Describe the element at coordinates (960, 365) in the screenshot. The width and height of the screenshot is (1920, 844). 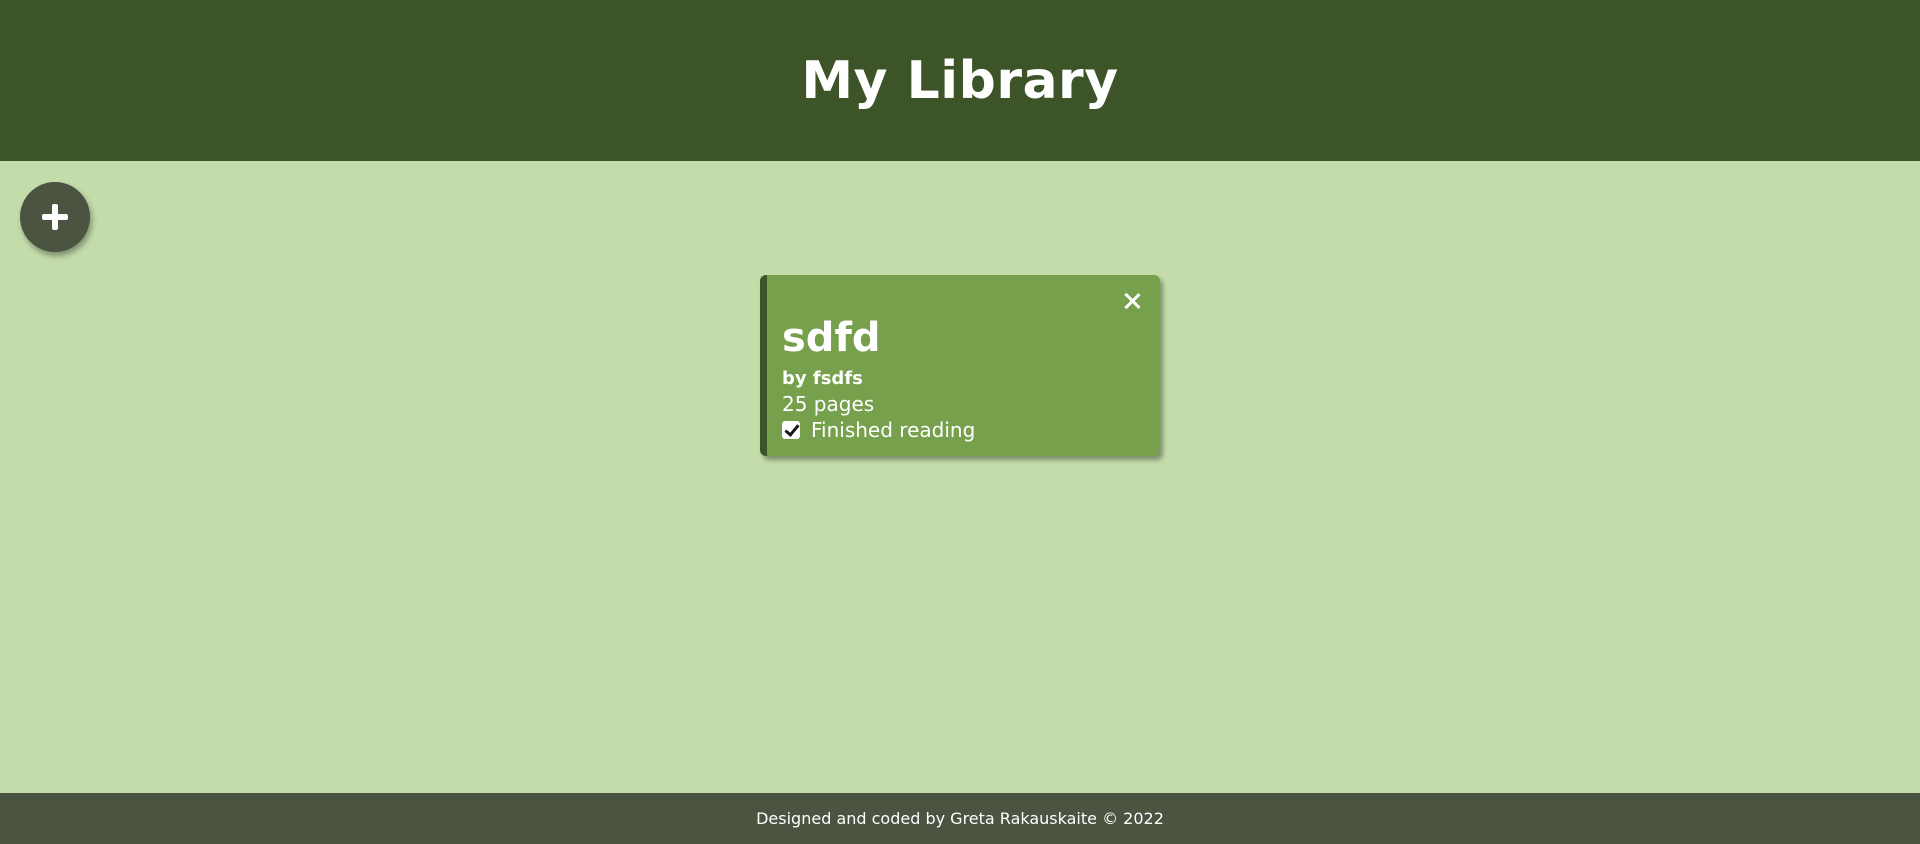
I see `book-card: sdfd by fsdfs 25 pages Finished reading` at that location.